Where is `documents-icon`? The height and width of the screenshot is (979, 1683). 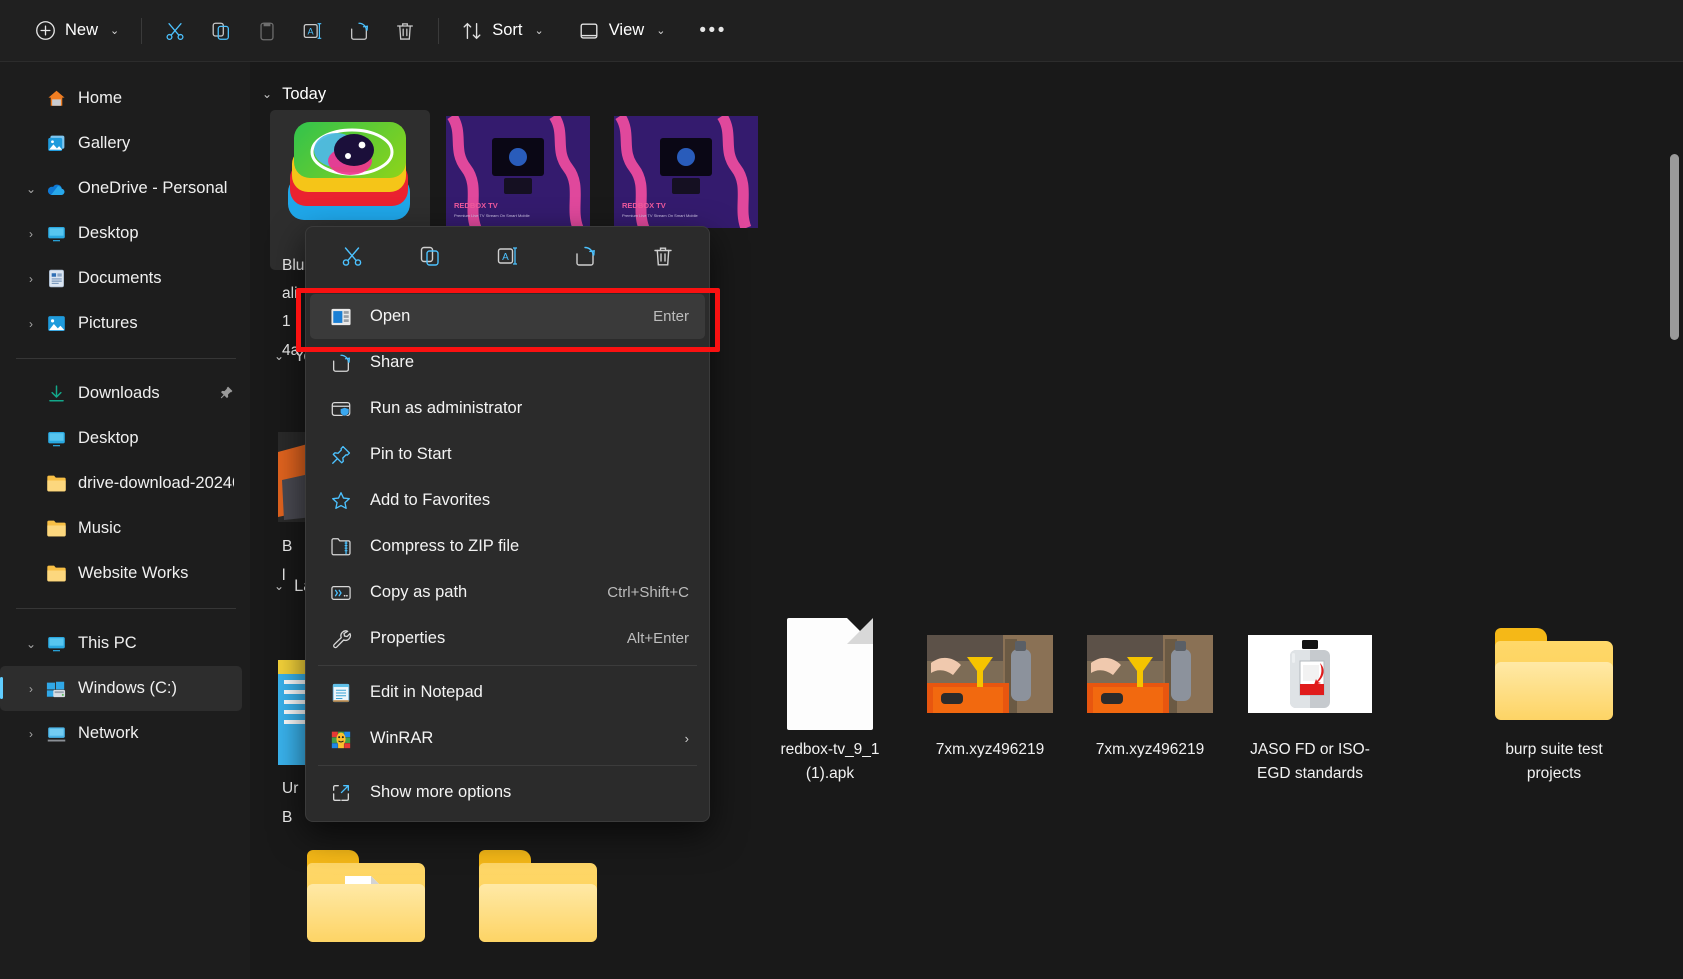
documents-icon is located at coordinates (56, 279).